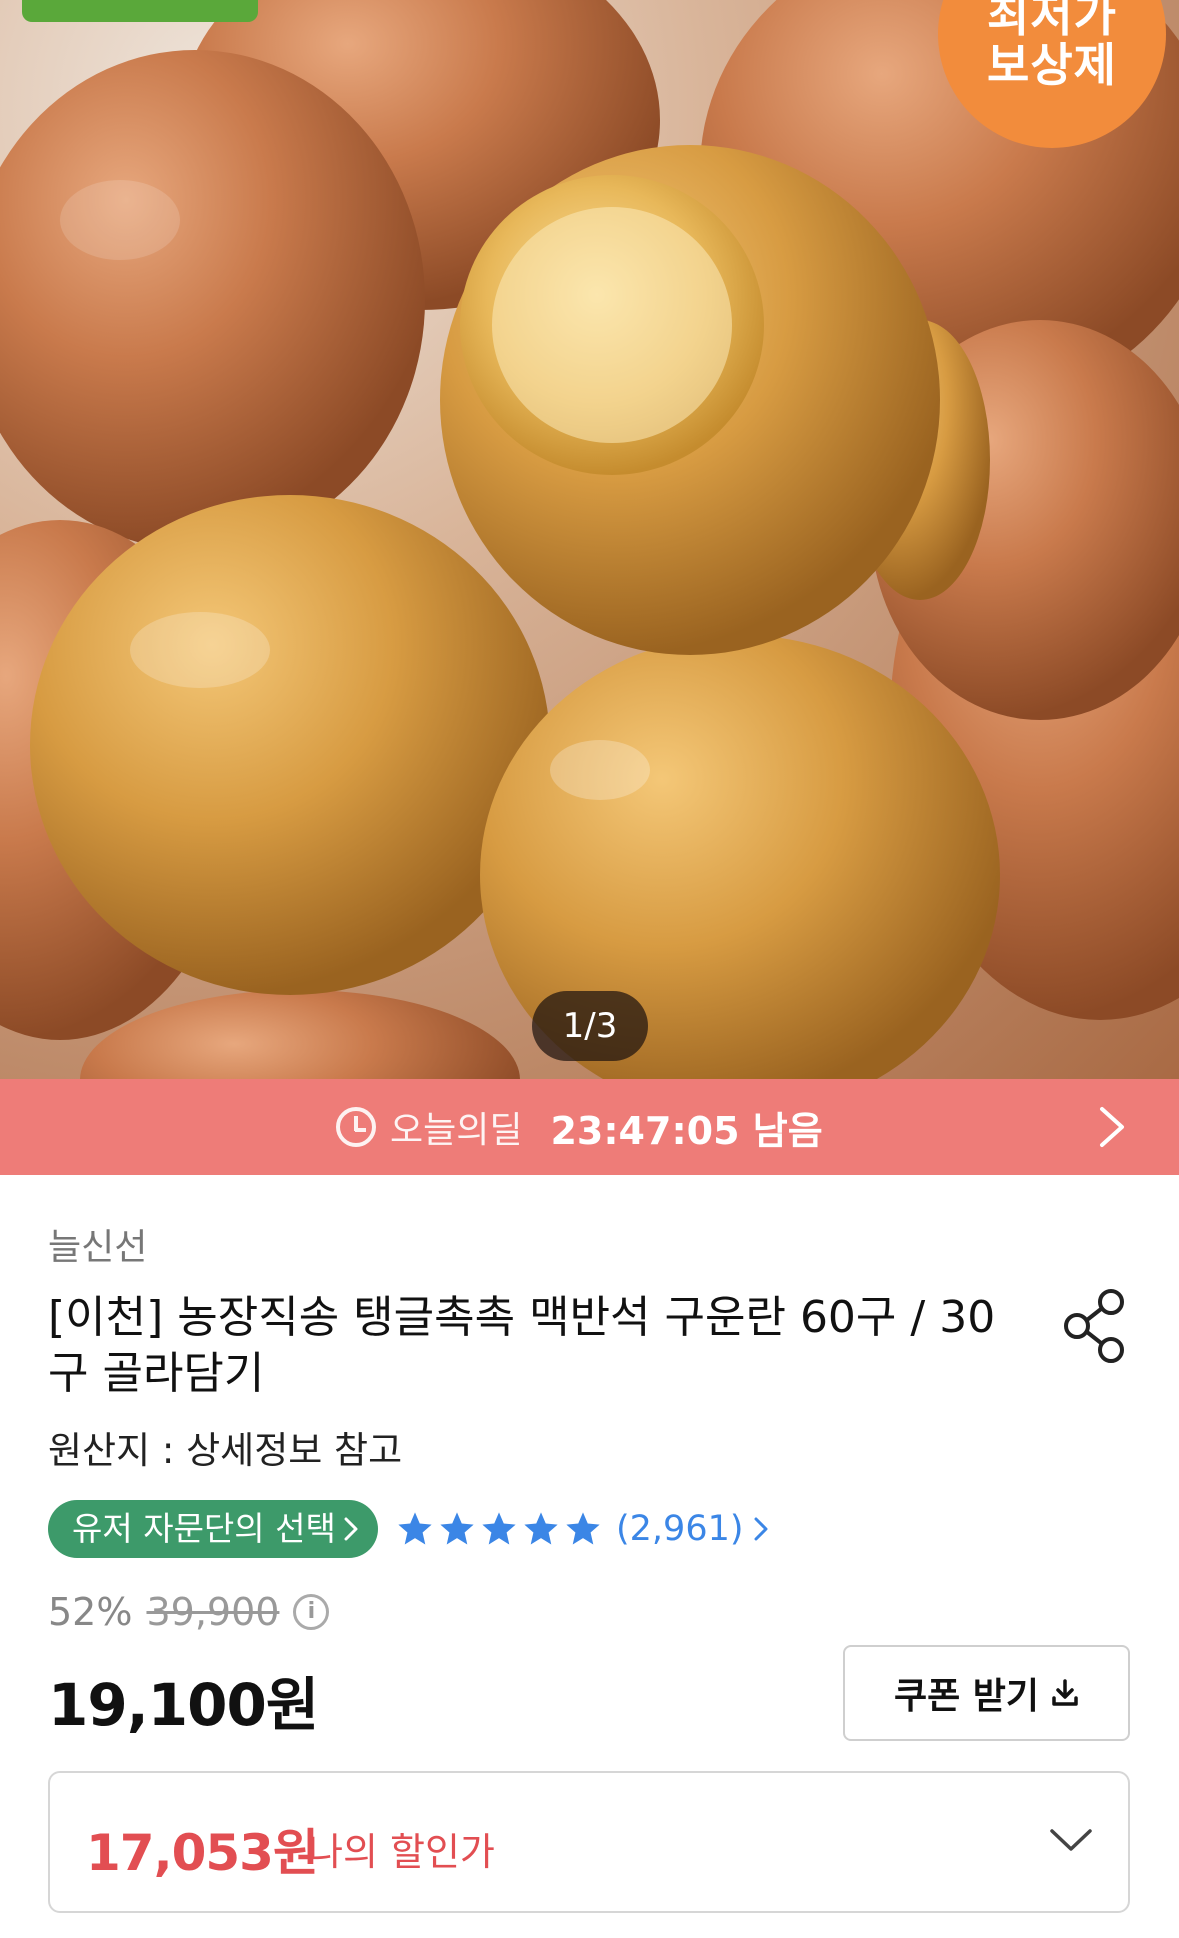  I want to click on share-icon, so click(1095, 1326).